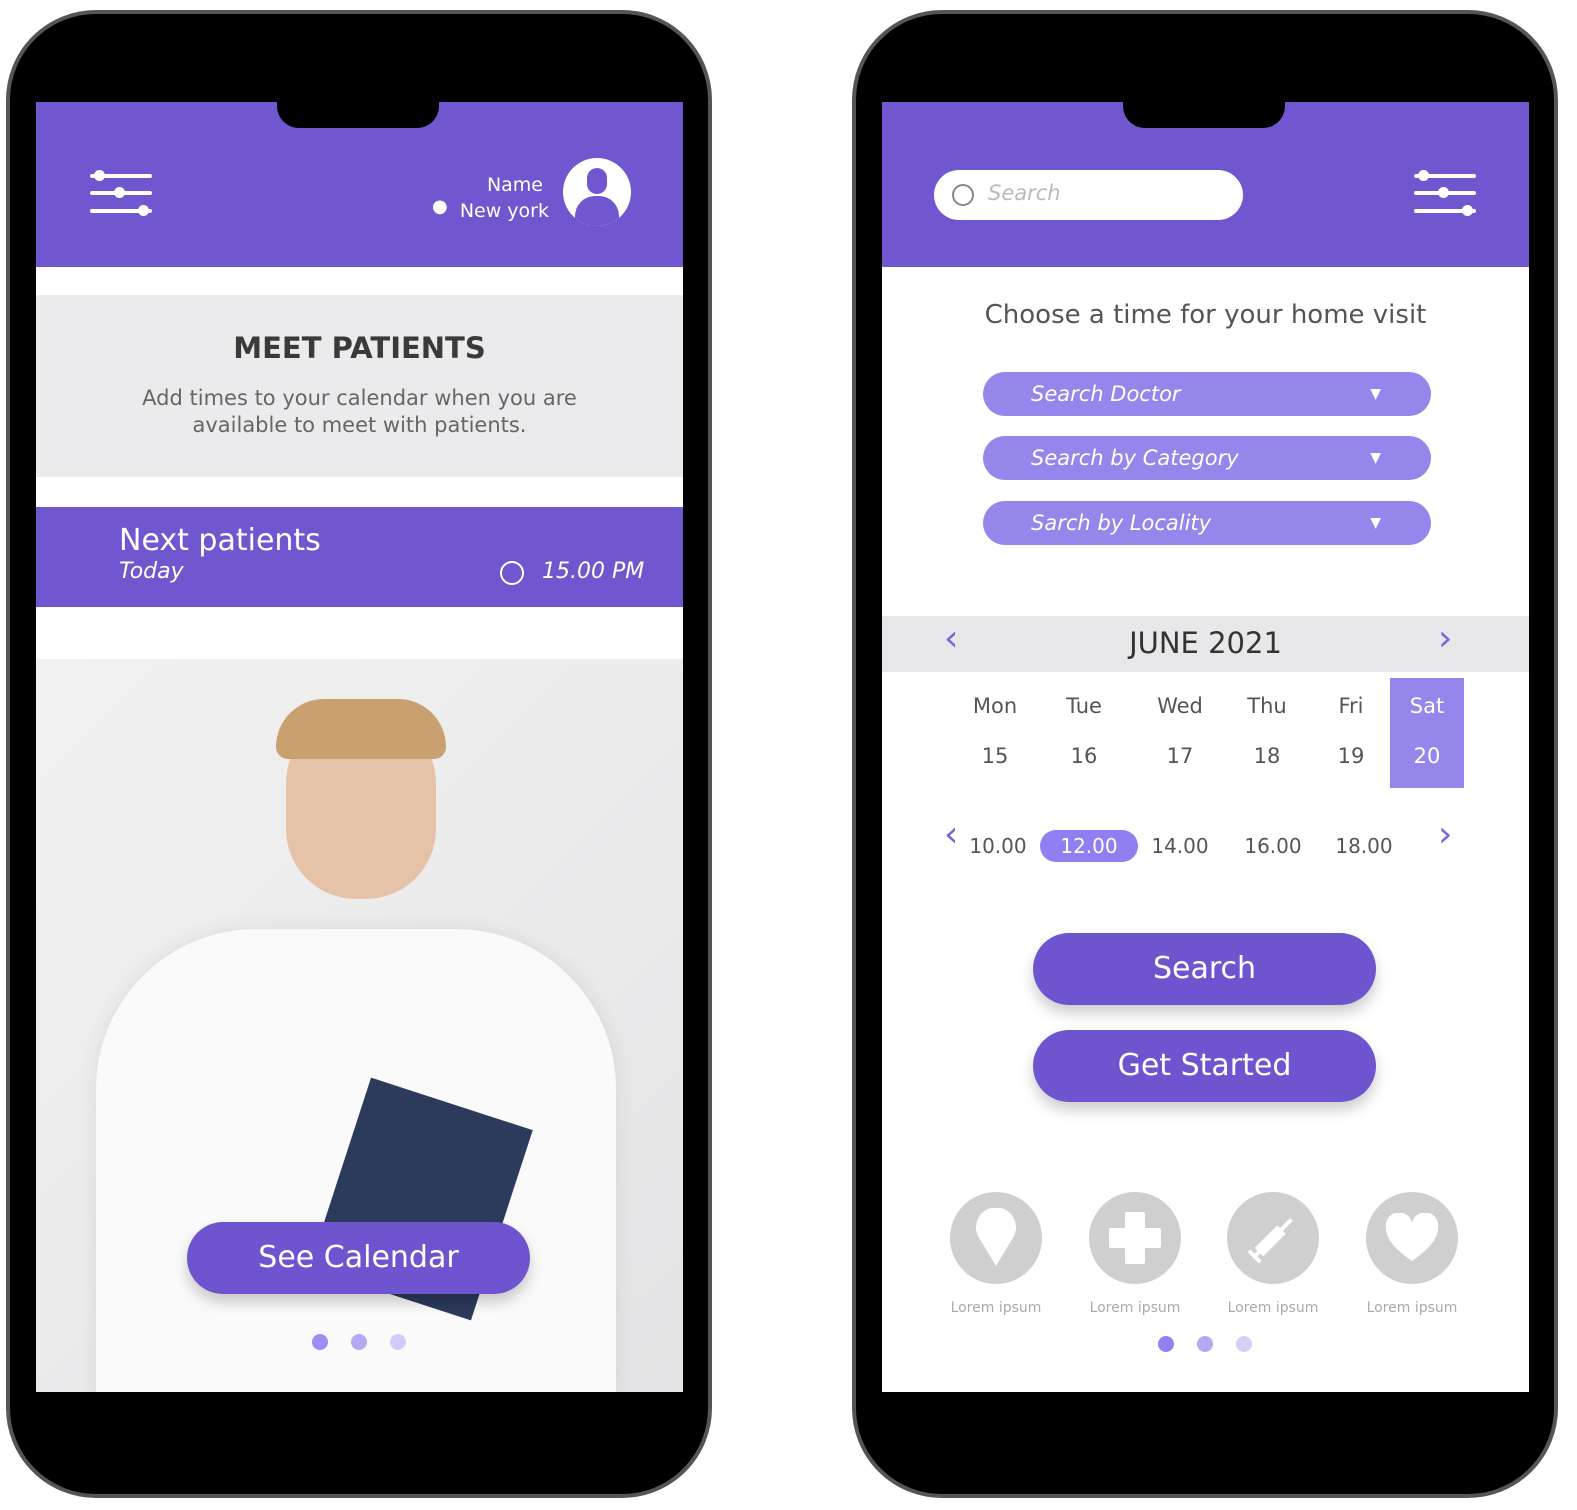 The width and height of the screenshot is (1577, 1510). I want to click on location-pin-icon: ●, so click(440, 206).